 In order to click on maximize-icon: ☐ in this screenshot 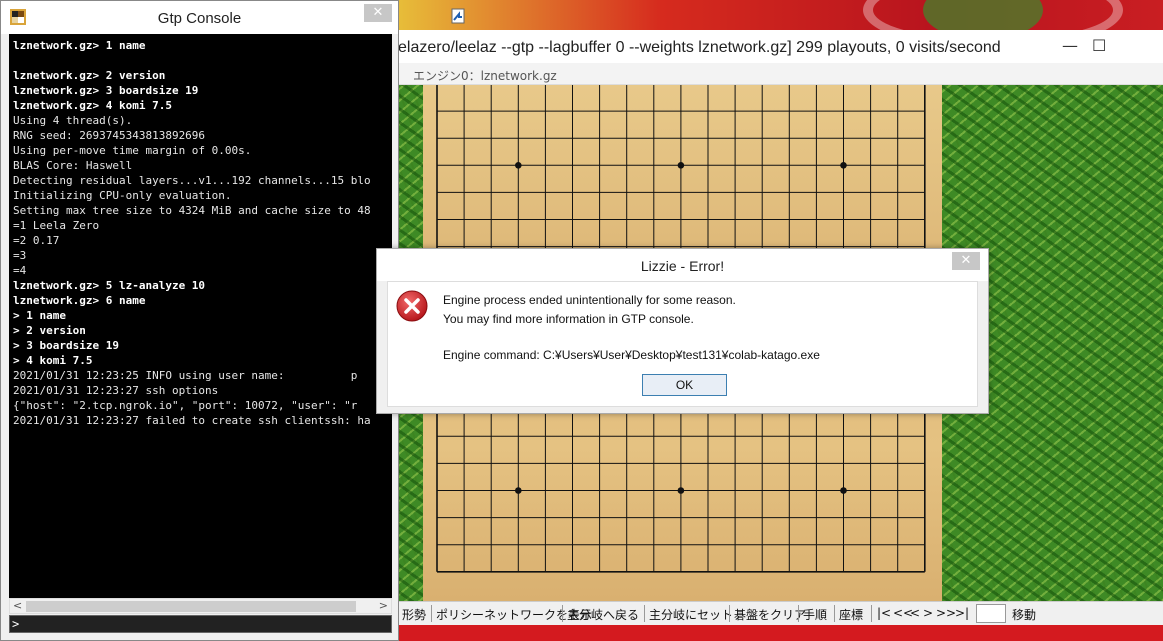, I will do `click(1099, 45)`.